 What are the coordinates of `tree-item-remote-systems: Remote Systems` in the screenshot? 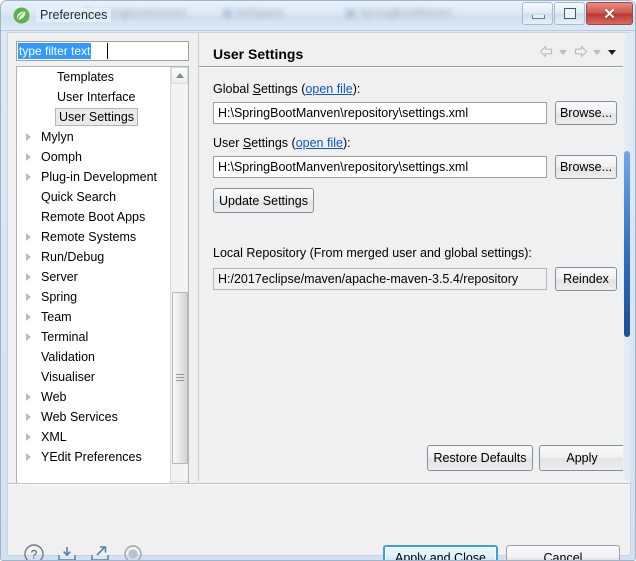 It's located at (94, 237).